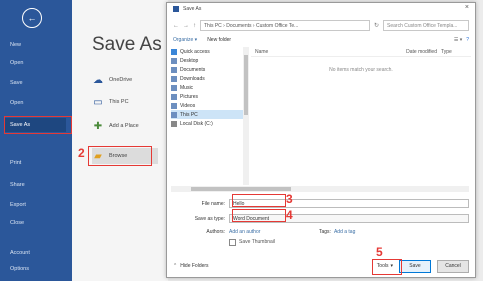 The height and width of the screenshot is (281, 483). I want to click on dialog-footer: ⌃ Hide Folders Tools ▾ Save Cancel, so click(321, 266).